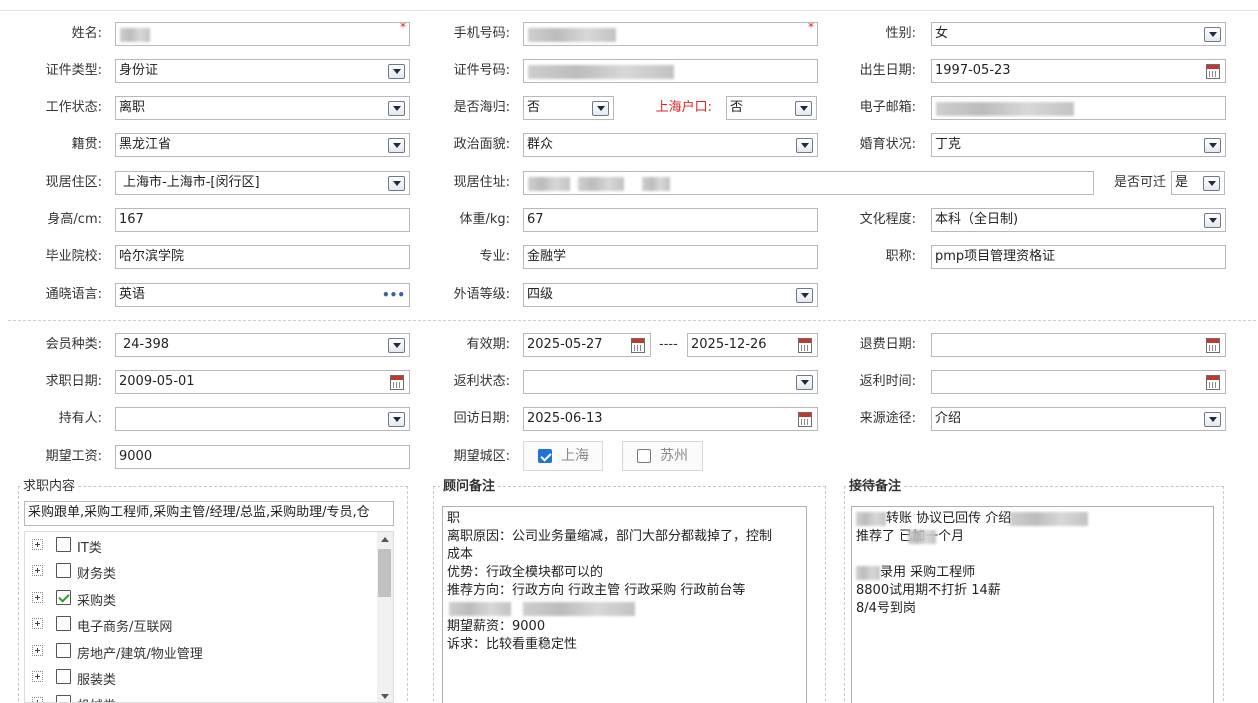  I want to click on job-summary-input: 采购跟单,采购工程师,采购主管/经理/总监,采购助理/专员,仓, so click(209, 513).